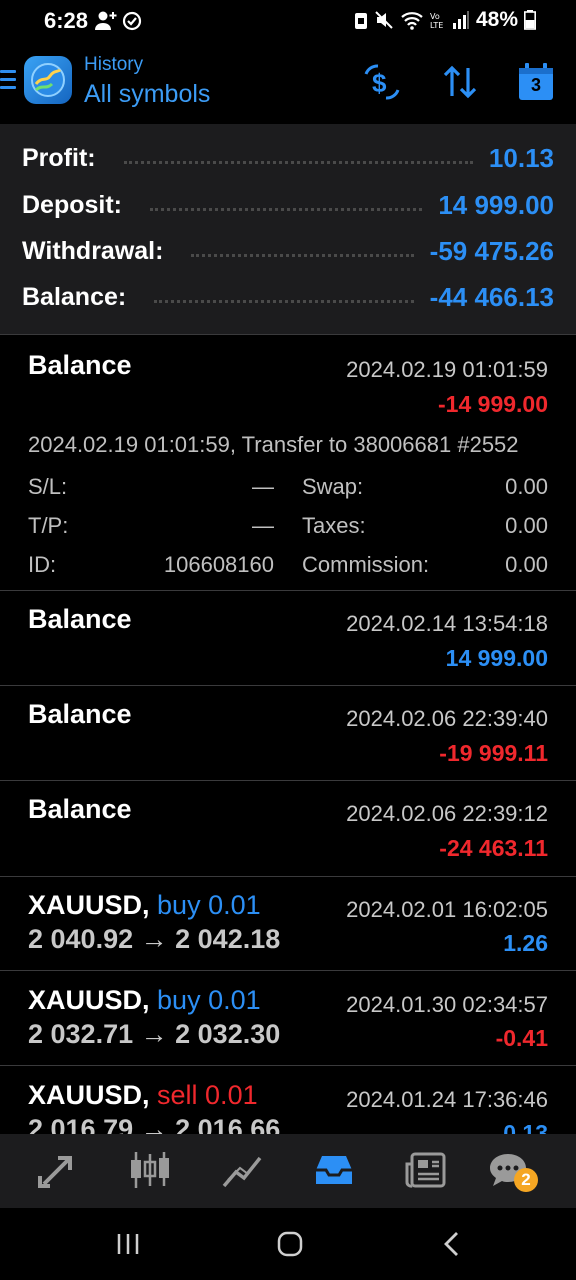 The width and height of the screenshot is (576, 1280). I want to click on tp-label: T/P:, so click(48, 525).